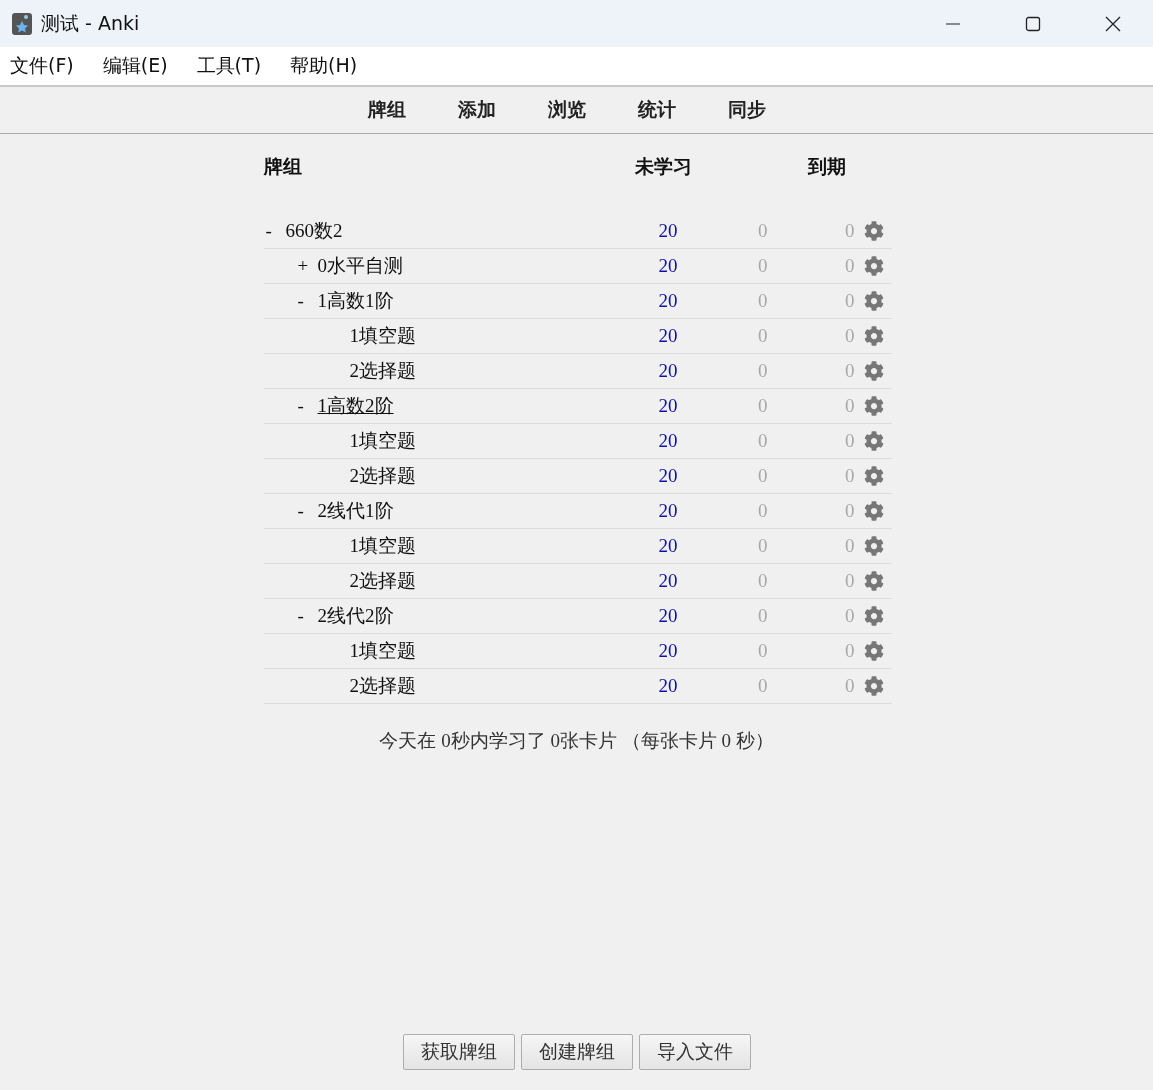  What do you see at coordinates (576, 1052) in the screenshot?
I see `footer-button: 创建牌组` at bounding box center [576, 1052].